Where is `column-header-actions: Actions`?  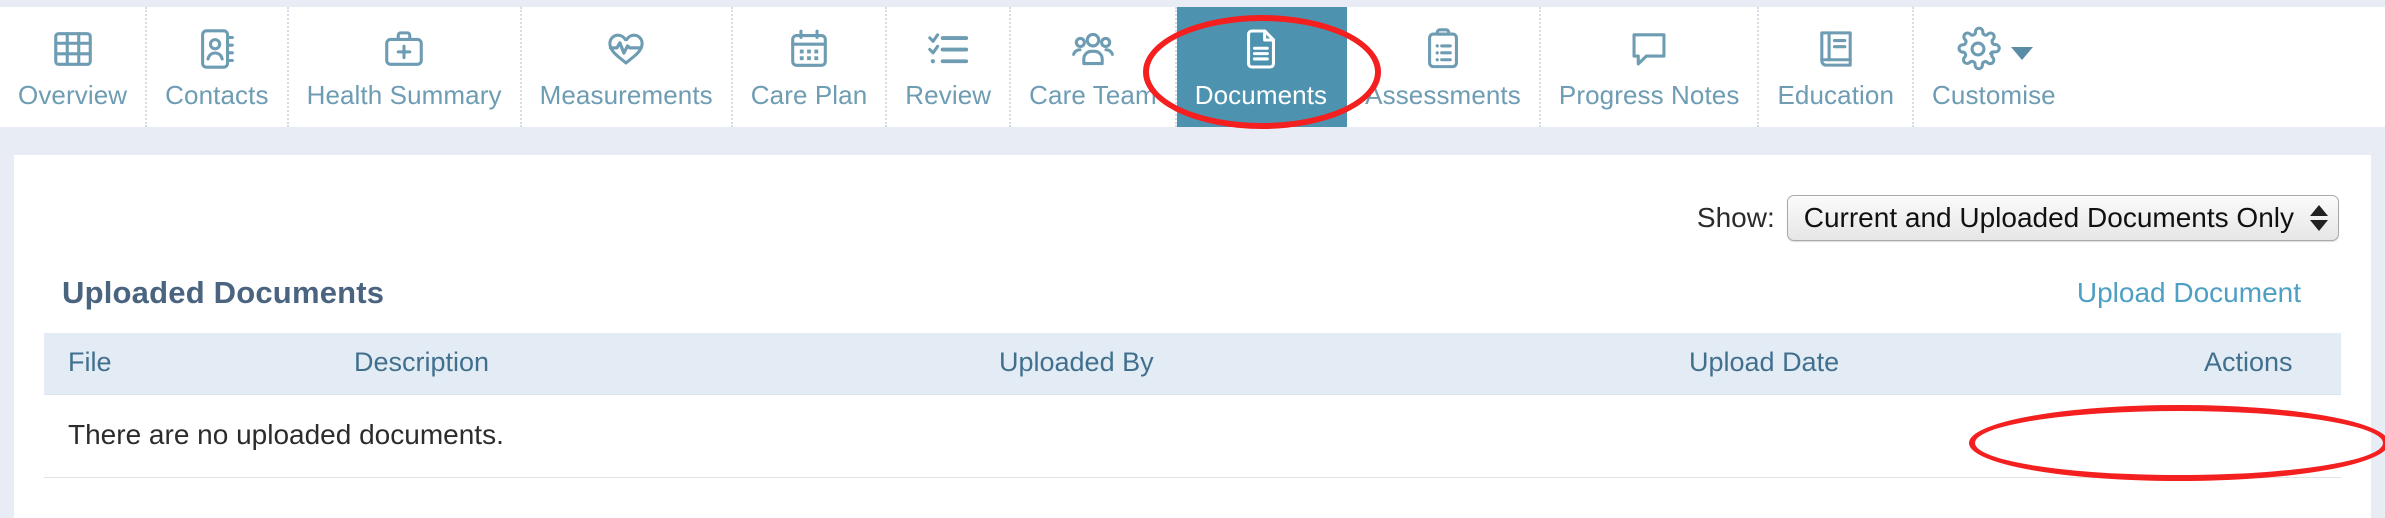
column-header-actions: Actions is located at coordinates (2272, 364).